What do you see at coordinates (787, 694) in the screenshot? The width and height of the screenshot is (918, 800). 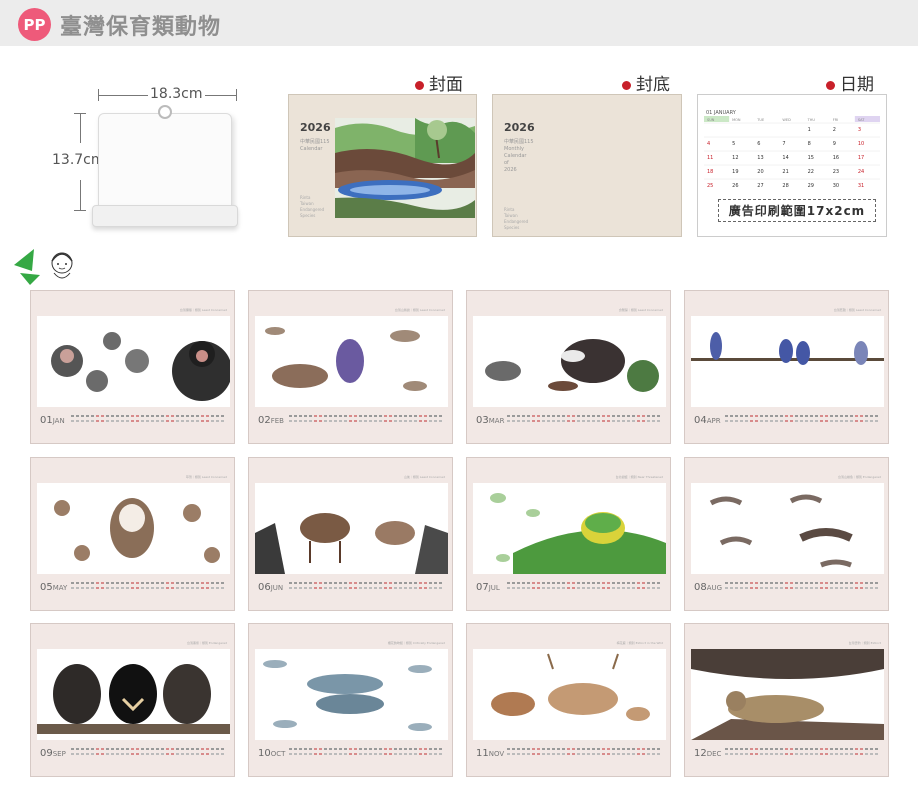 I see `leopard-illustration` at bounding box center [787, 694].